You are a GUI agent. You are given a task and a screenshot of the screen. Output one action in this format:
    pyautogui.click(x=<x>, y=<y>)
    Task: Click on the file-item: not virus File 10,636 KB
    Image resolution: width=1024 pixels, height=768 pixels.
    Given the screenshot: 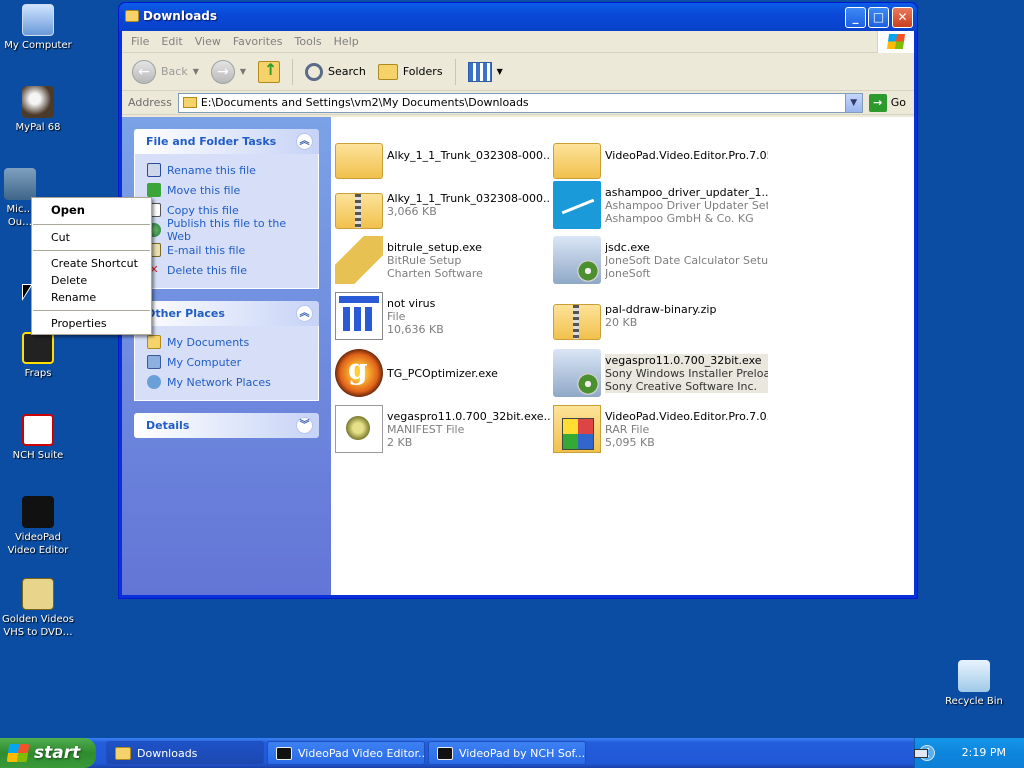 What is the action you would take?
    pyautogui.click(x=442, y=316)
    